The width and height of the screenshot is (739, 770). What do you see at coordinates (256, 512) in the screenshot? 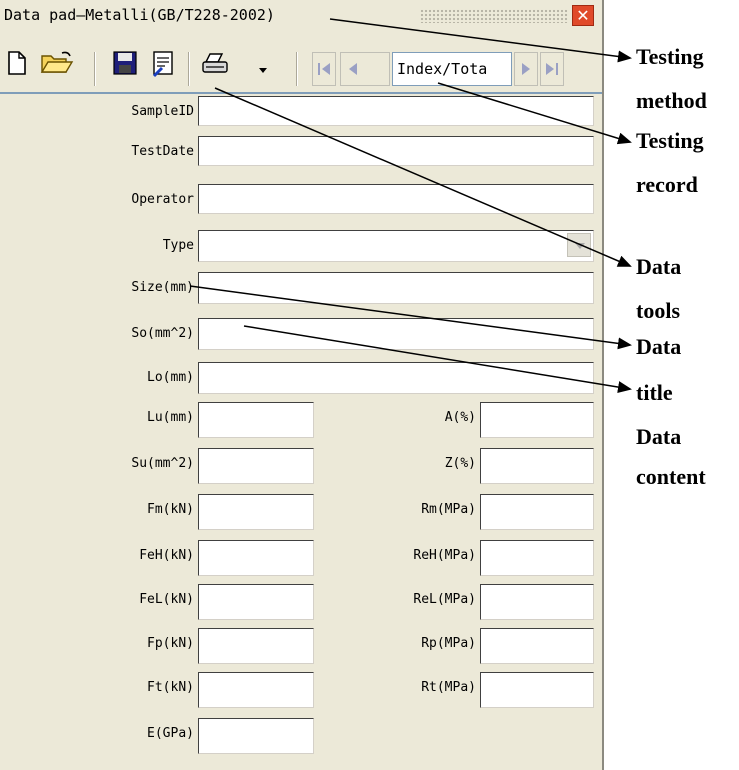
I see `fm-field` at bounding box center [256, 512].